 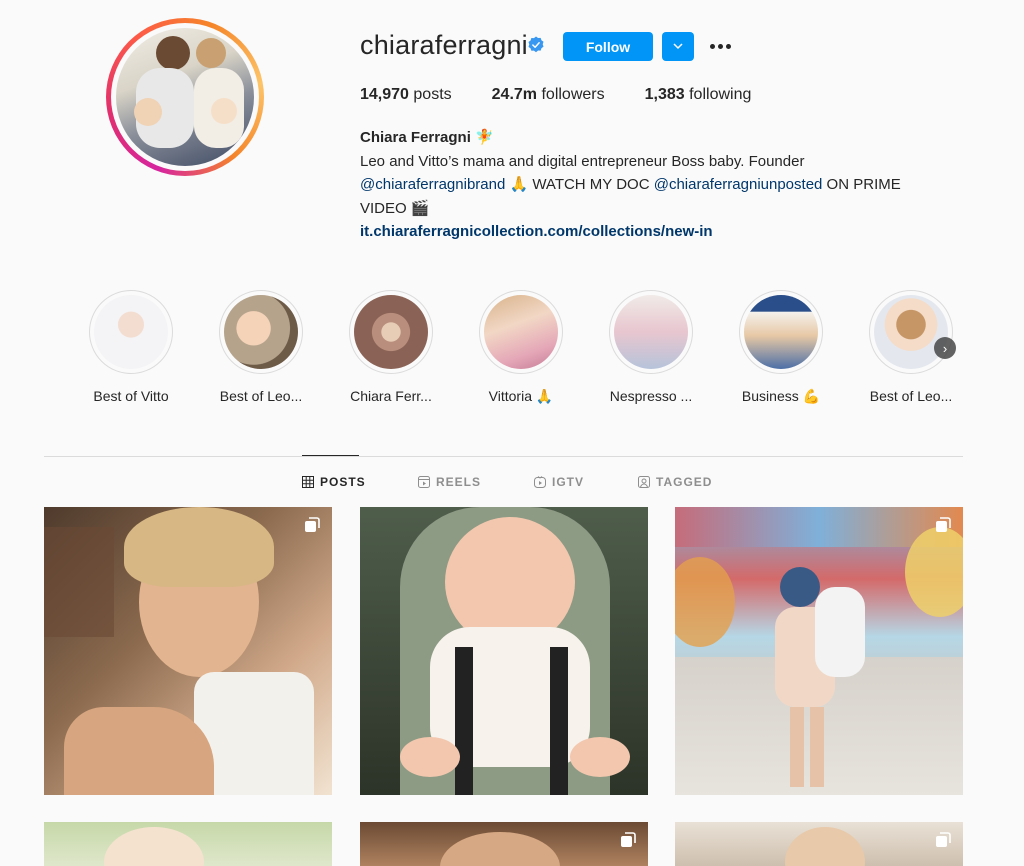 I want to click on following-stat: 1,383 following, so click(x=698, y=95).